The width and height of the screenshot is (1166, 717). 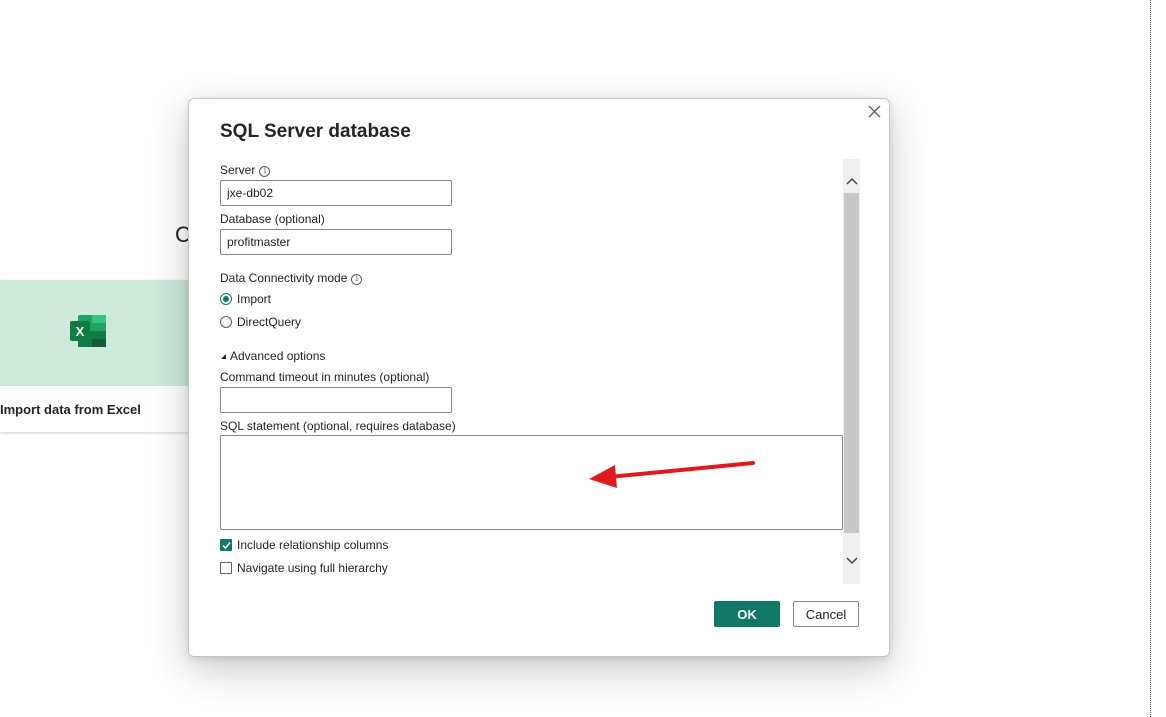 I want to click on import-excel-card: X Import data from Excel, so click(x=100, y=356).